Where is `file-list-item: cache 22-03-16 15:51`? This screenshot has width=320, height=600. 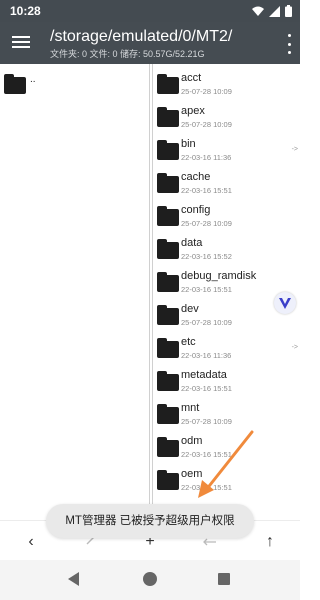 file-list-item: cache 22-03-16 15:51 is located at coordinates (226, 183).